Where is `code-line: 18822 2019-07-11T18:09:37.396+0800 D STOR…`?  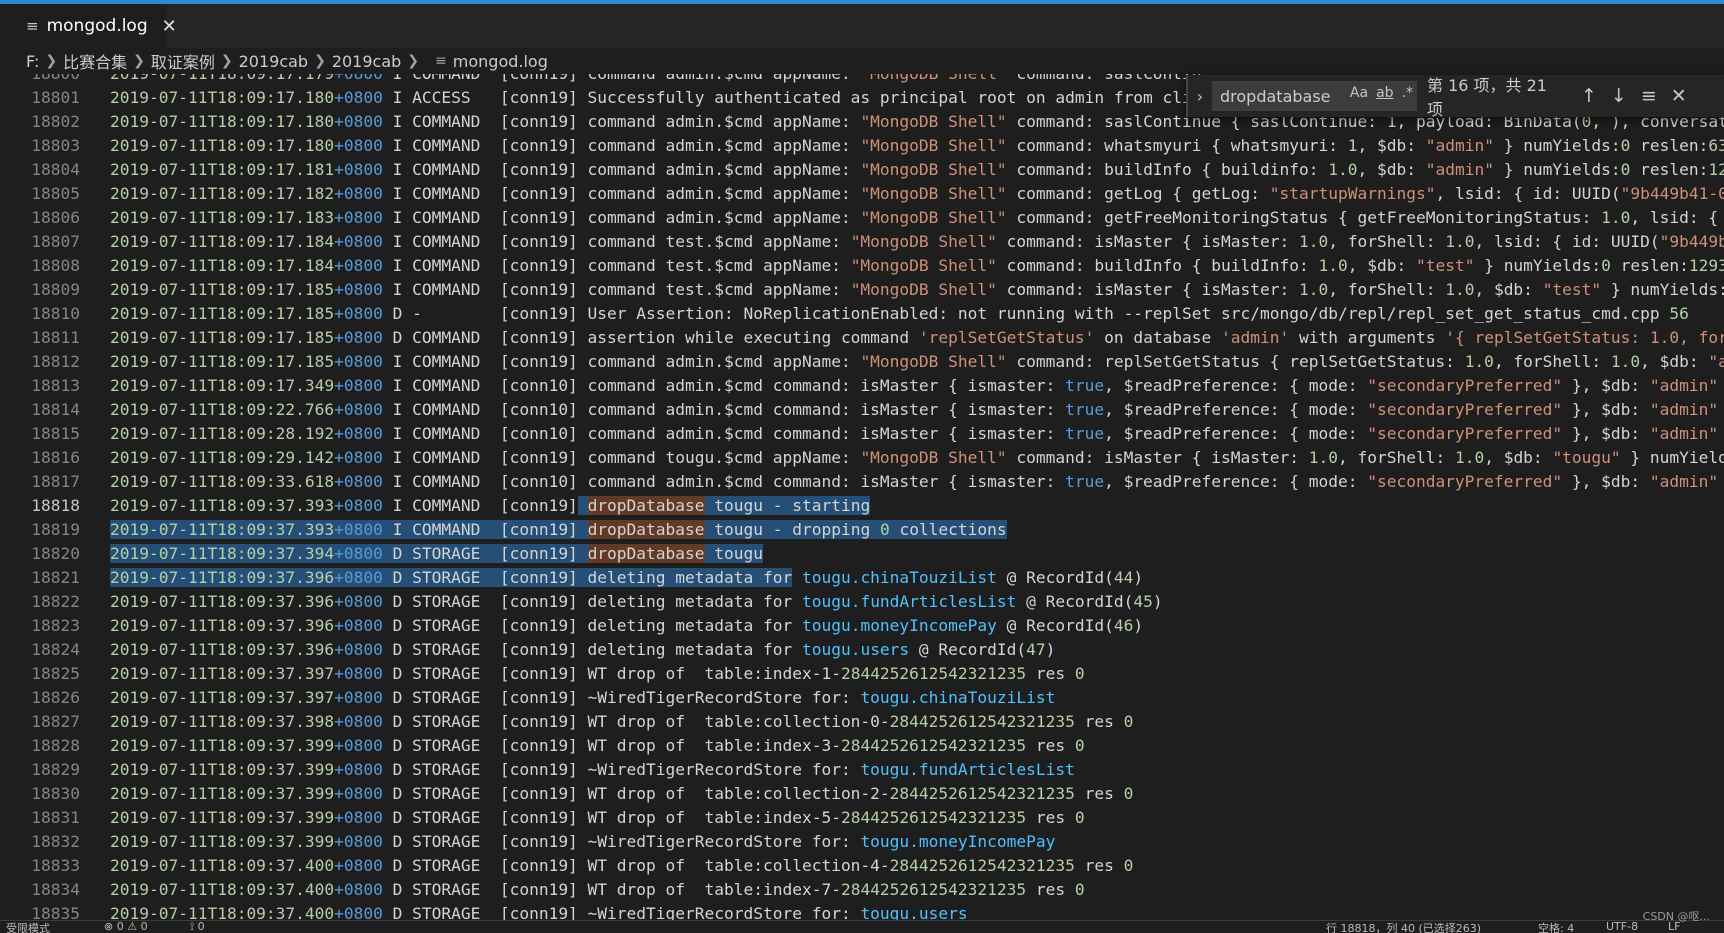 code-line: 18822 2019-07-11T18:09:37.396+0800 D STOR… is located at coordinates (862, 602).